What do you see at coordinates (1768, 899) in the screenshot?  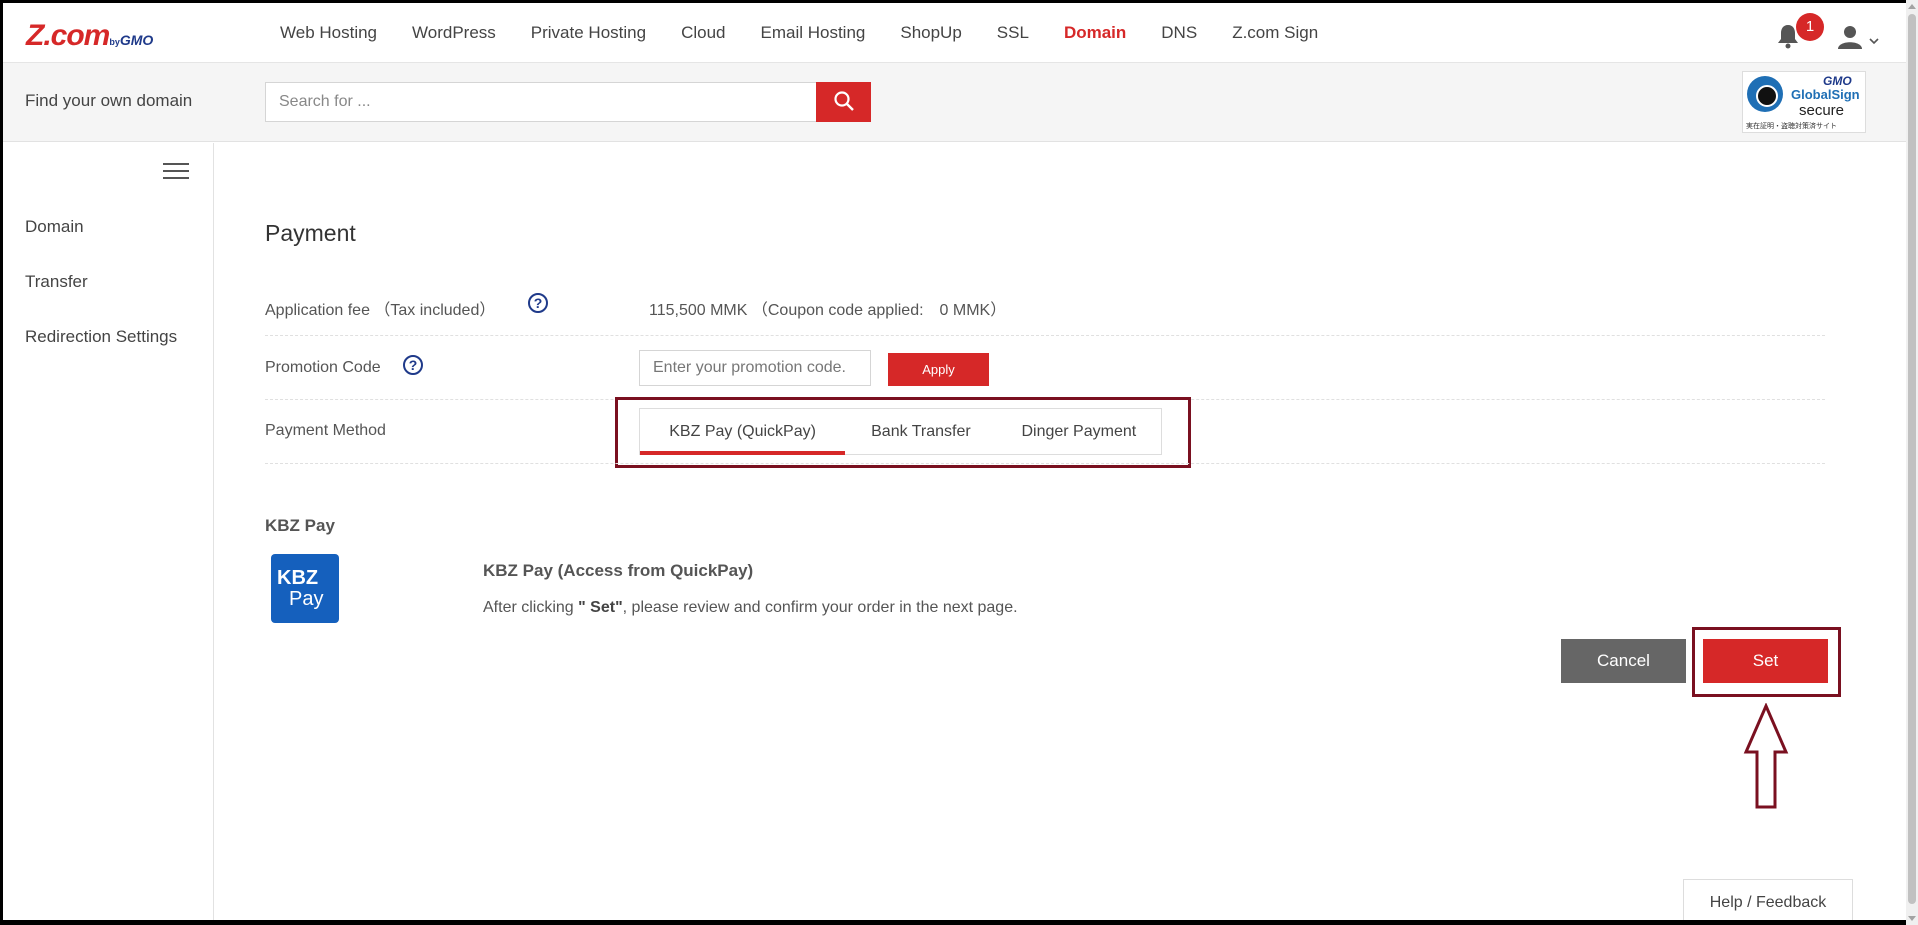 I see `help-feedback-button: Help / Feedback` at bounding box center [1768, 899].